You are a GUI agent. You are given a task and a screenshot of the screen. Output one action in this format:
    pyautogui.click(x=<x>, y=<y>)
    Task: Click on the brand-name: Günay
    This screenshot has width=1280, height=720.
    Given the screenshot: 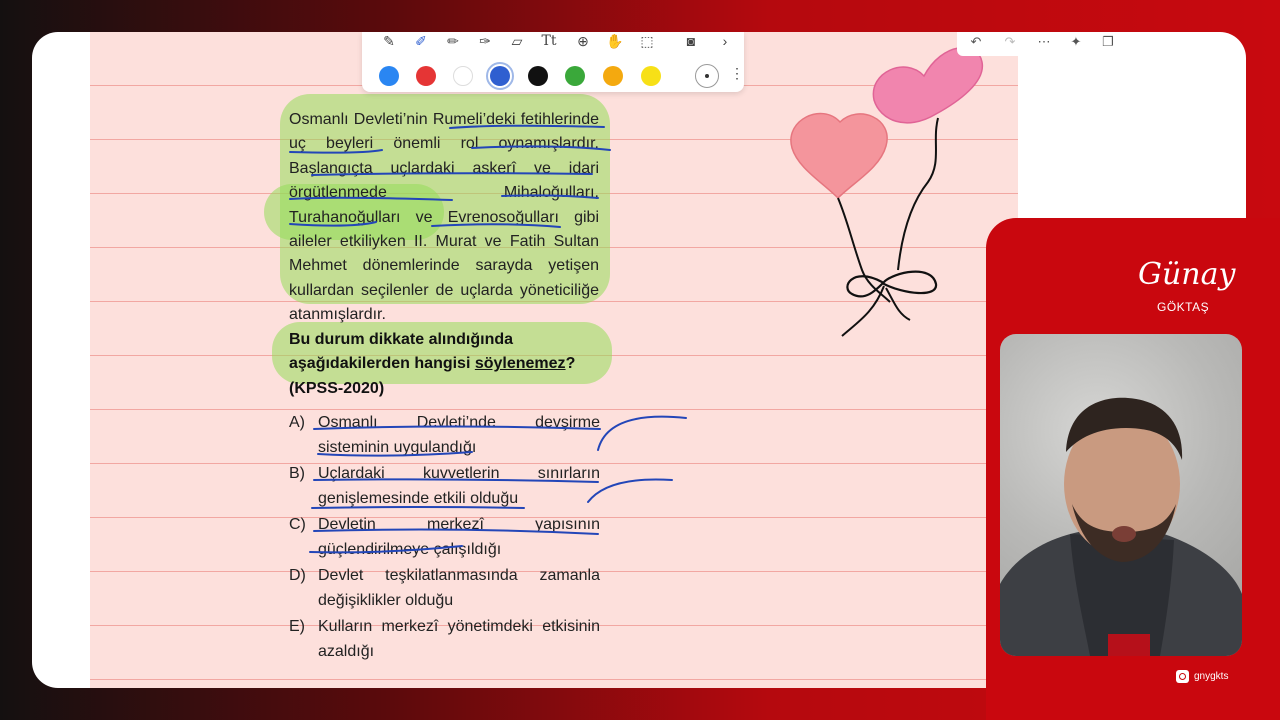 What is the action you would take?
    pyautogui.click(x=1187, y=274)
    